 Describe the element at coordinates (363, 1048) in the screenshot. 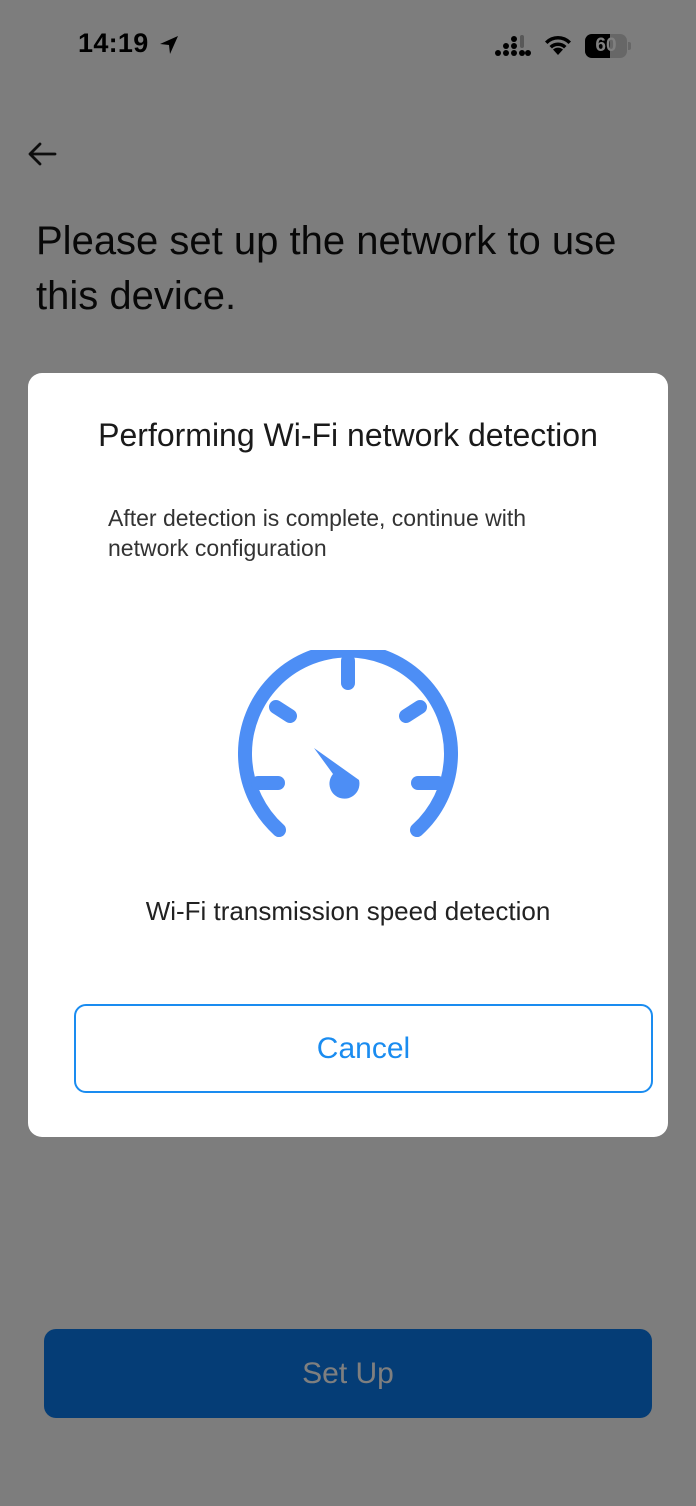

I see `cancel-button: Cancel` at that location.